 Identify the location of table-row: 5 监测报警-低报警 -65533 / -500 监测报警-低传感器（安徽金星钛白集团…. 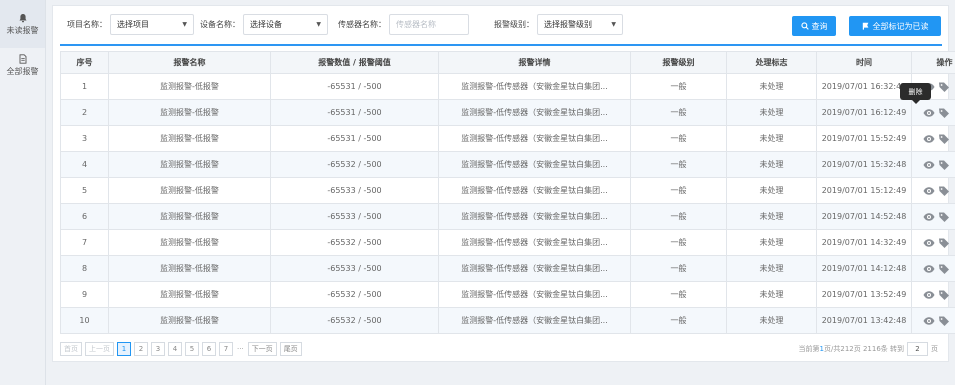
(507, 190).